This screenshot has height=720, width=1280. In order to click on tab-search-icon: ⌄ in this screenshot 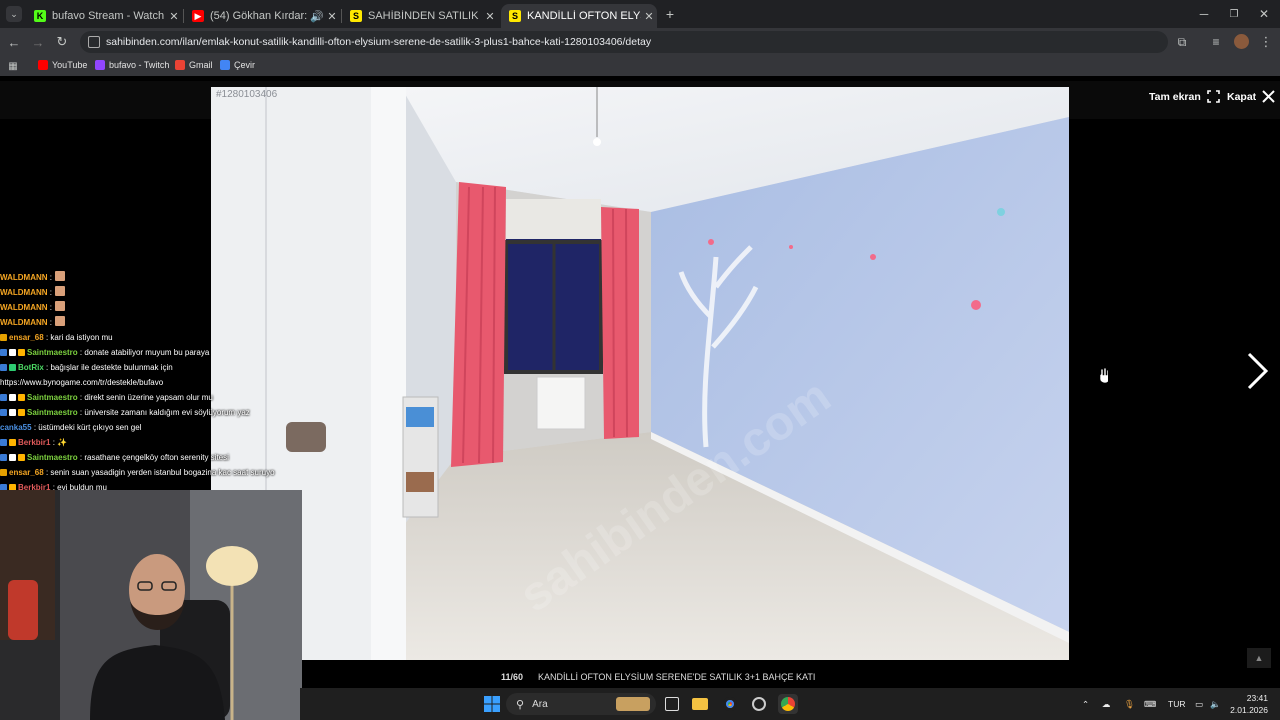, I will do `click(14, 14)`.